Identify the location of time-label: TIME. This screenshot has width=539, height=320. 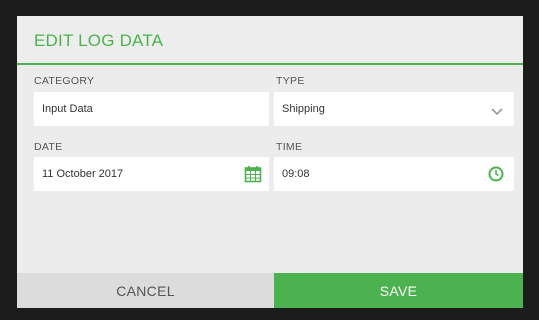
(289, 147).